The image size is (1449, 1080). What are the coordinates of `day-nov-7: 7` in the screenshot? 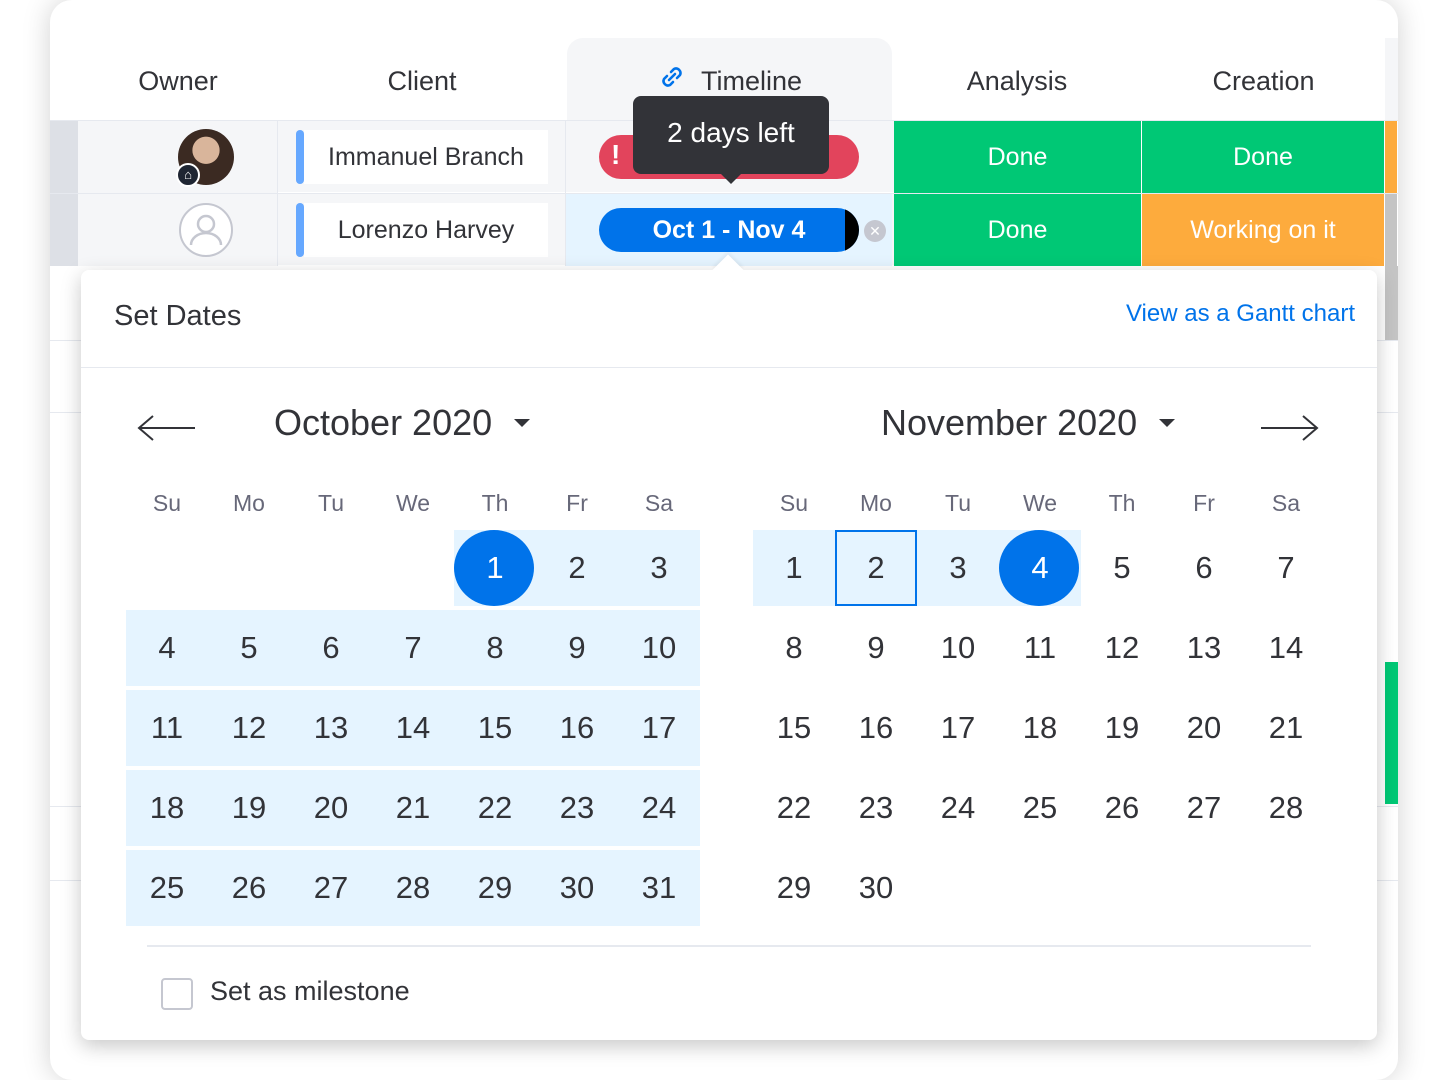 It's located at (1286, 568).